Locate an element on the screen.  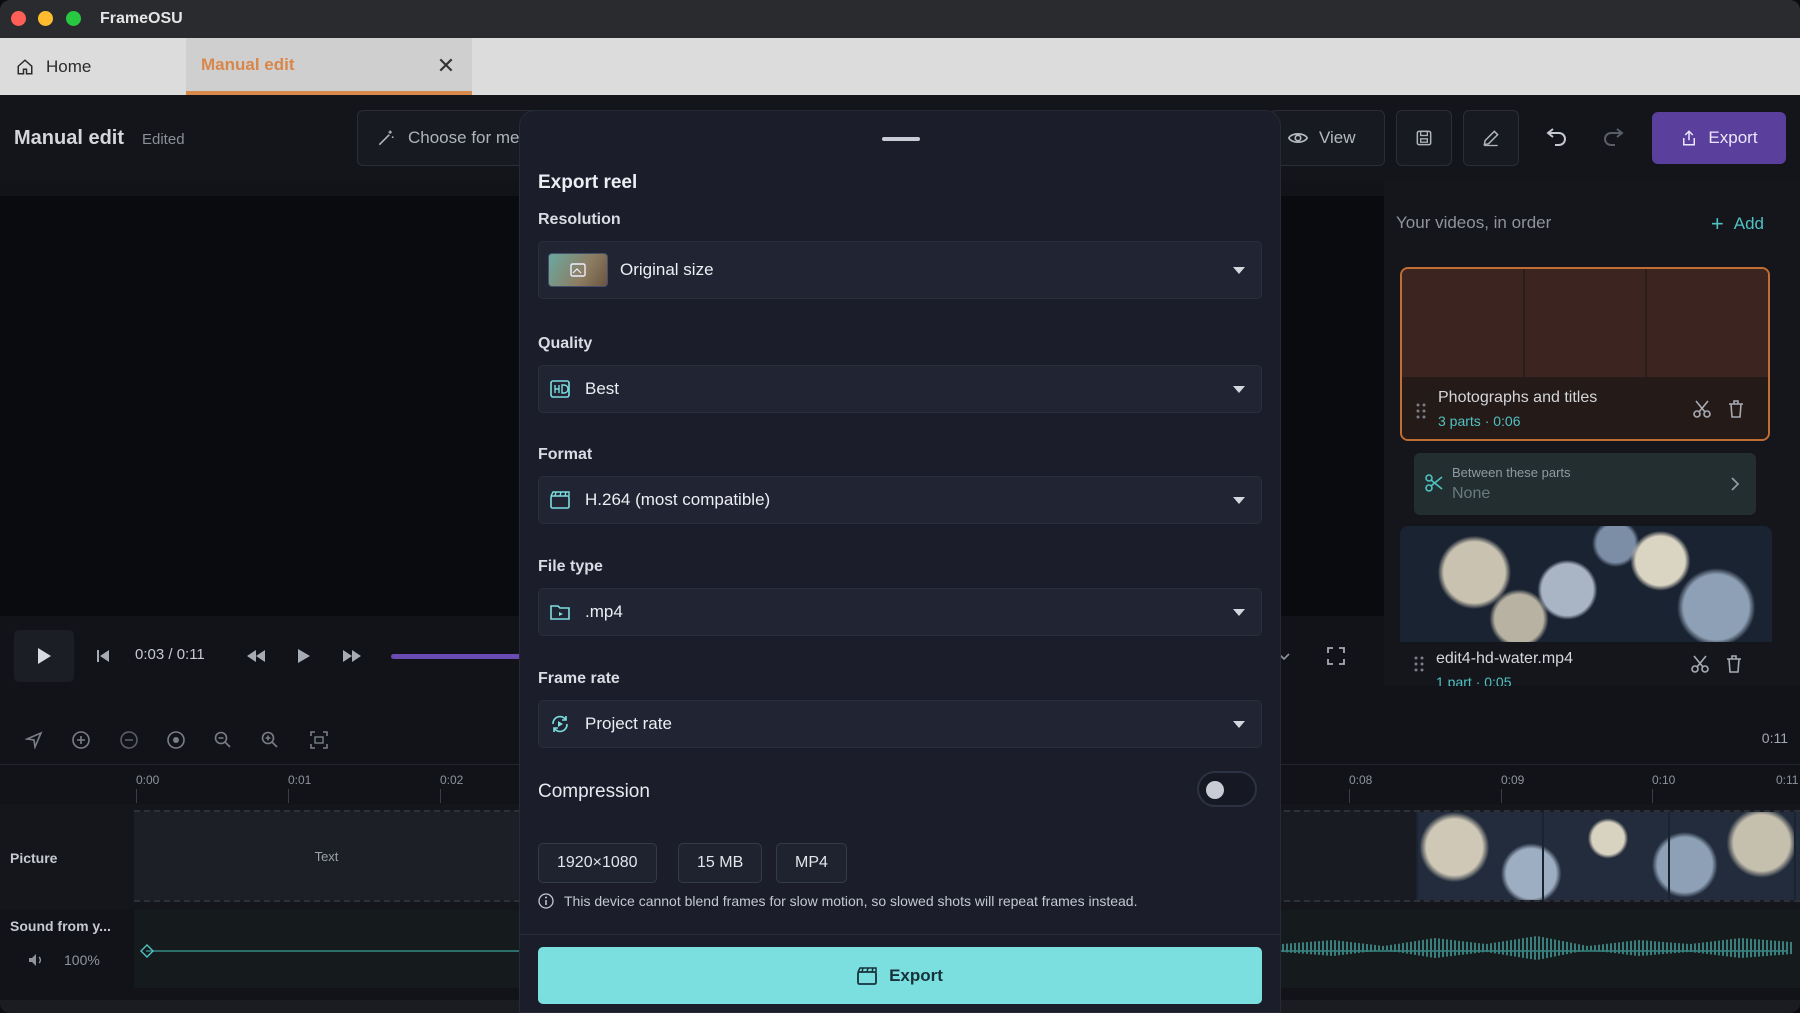
fit-timeline-icon is located at coordinates (319, 740).